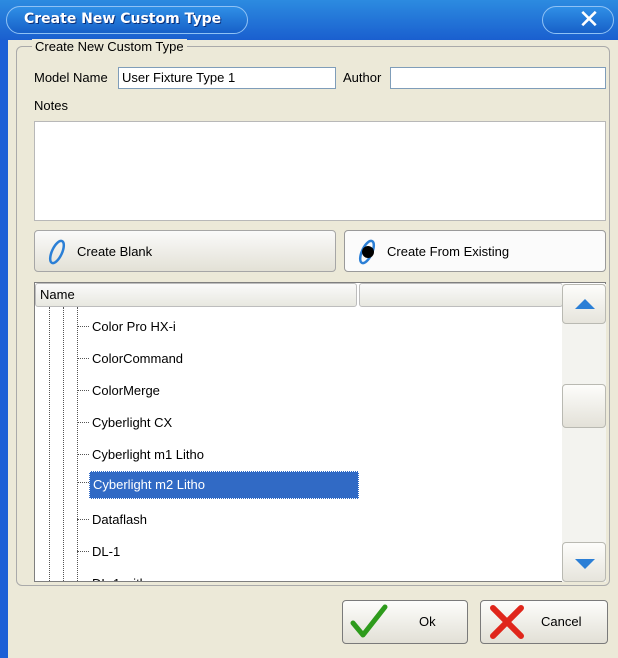  Describe the element at coordinates (126, 390) in the screenshot. I see `list-item-label: ColorMerge` at that location.